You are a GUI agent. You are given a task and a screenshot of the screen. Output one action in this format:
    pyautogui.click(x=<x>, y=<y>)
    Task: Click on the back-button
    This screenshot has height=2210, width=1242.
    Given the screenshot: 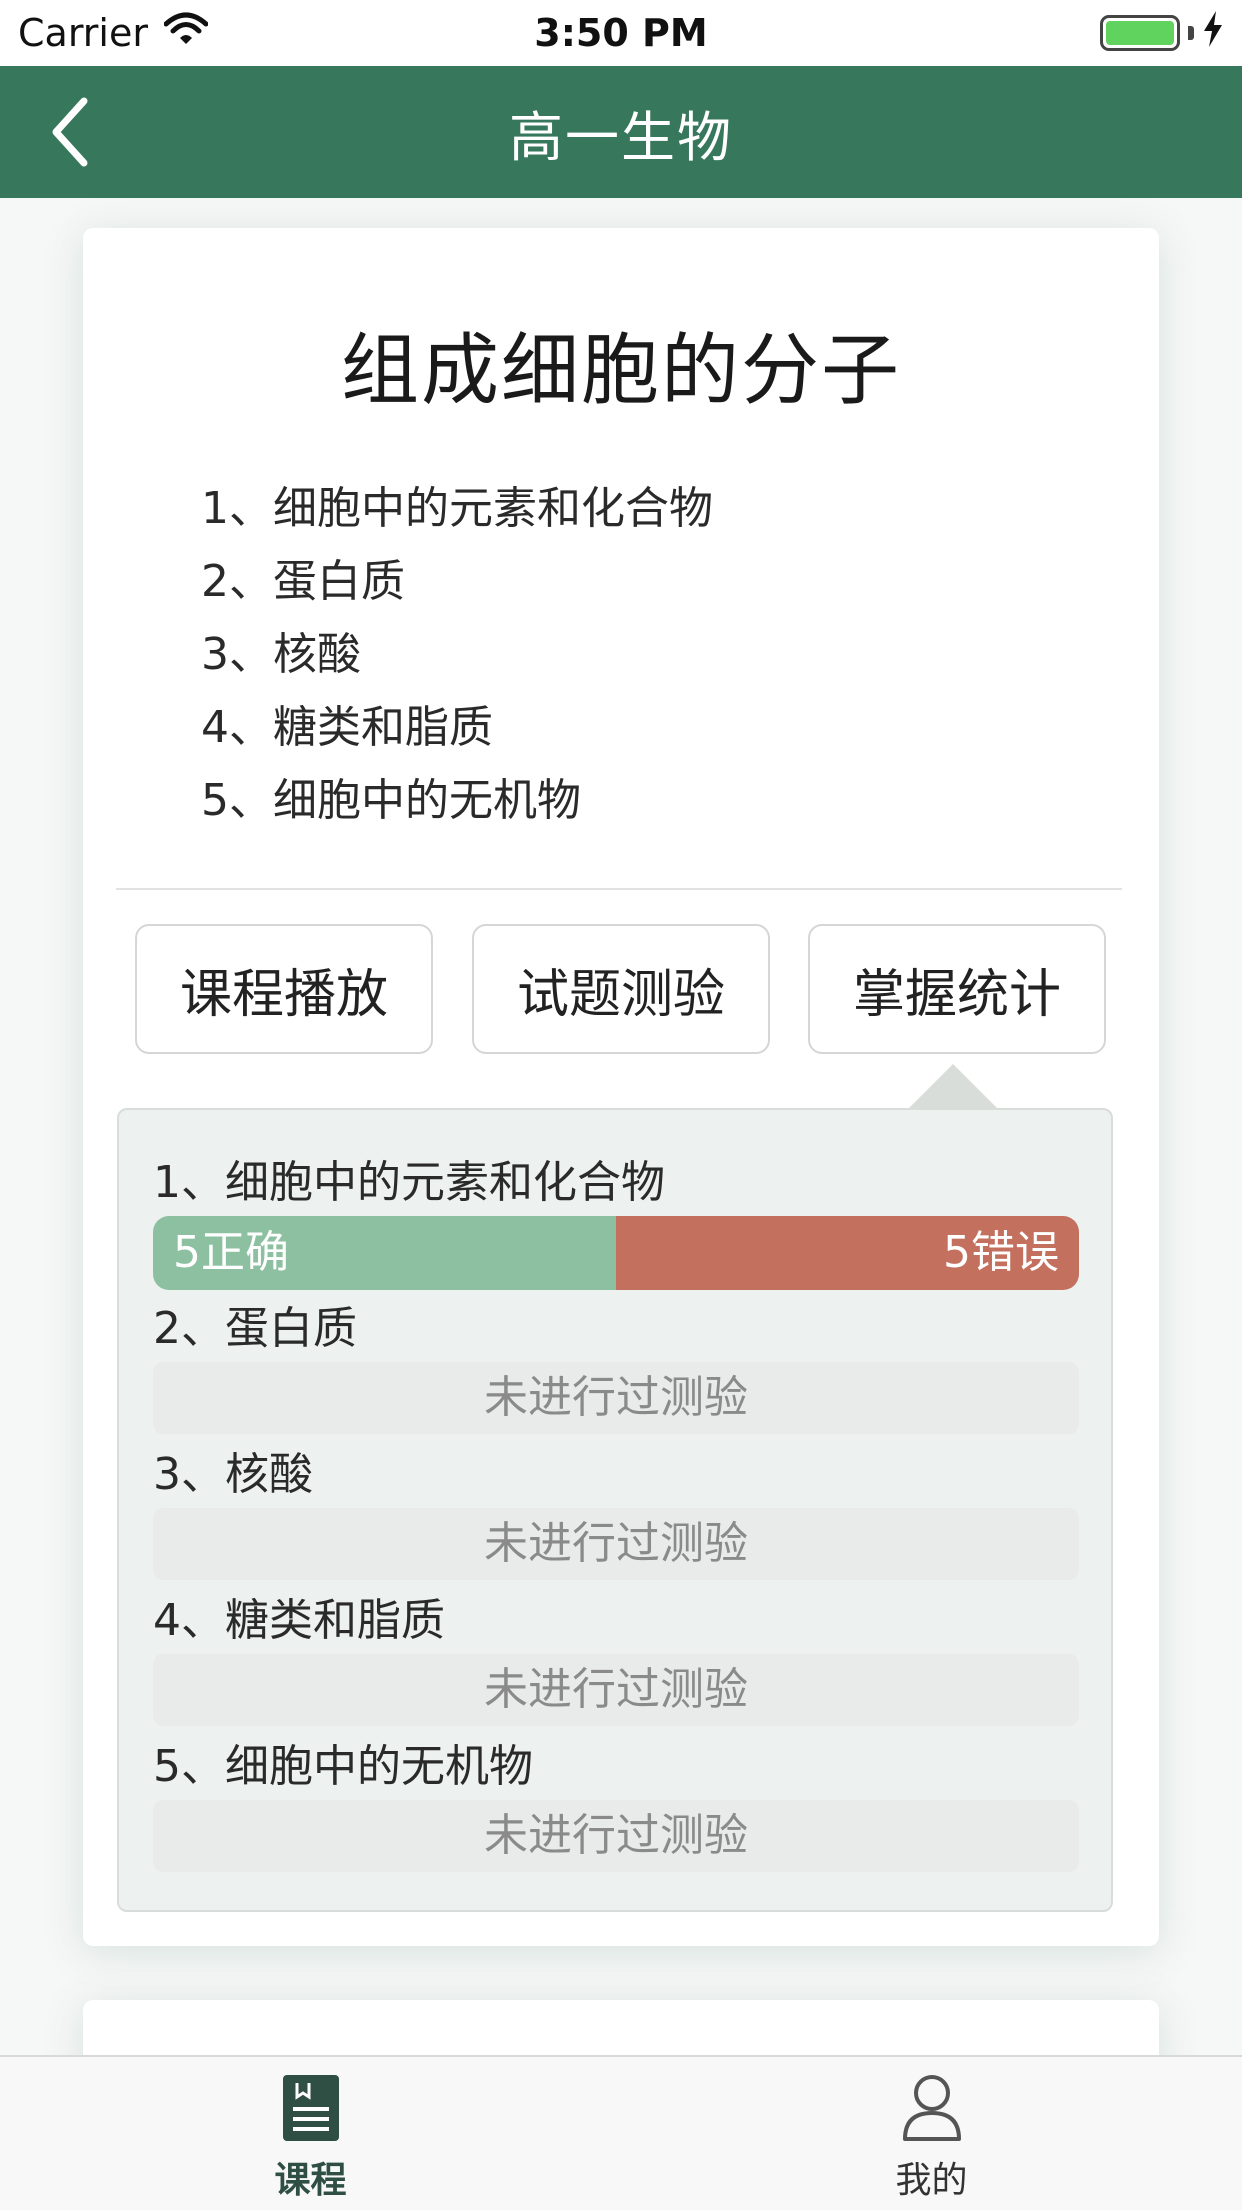 What is the action you would take?
    pyautogui.click(x=70, y=132)
    